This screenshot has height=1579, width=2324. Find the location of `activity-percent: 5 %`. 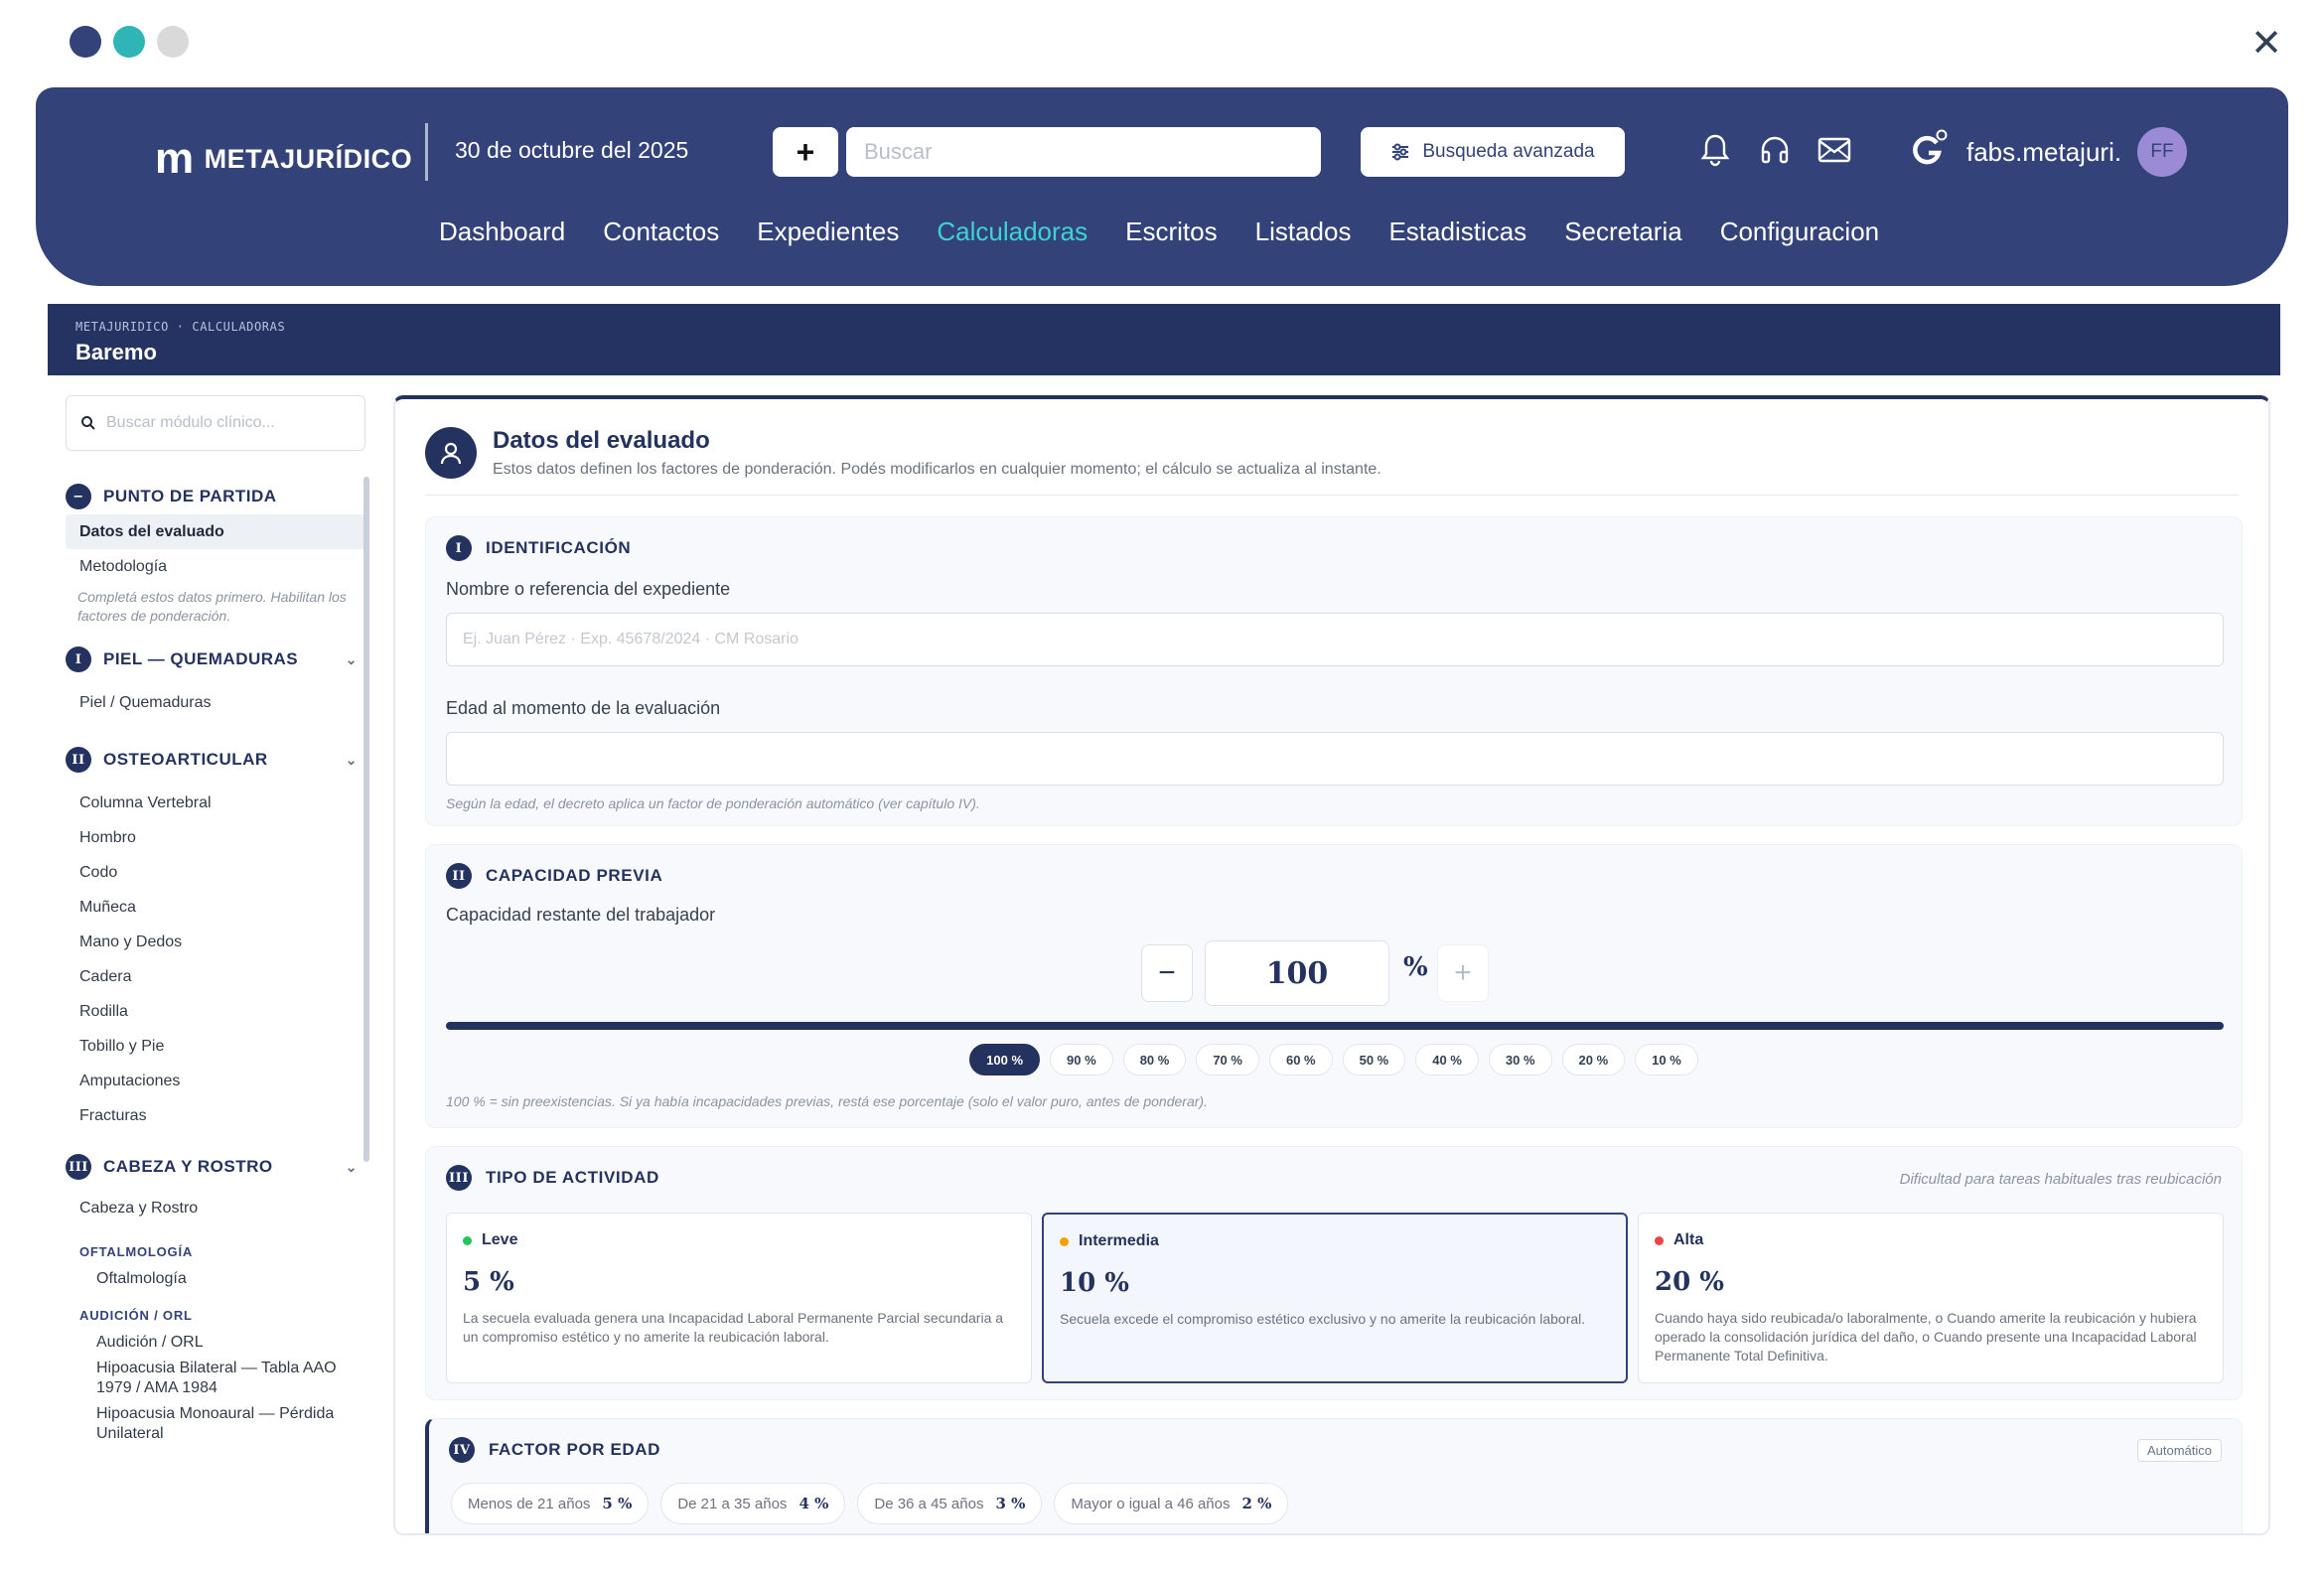

activity-percent: 5 % is located at coordinates (488, 1282).